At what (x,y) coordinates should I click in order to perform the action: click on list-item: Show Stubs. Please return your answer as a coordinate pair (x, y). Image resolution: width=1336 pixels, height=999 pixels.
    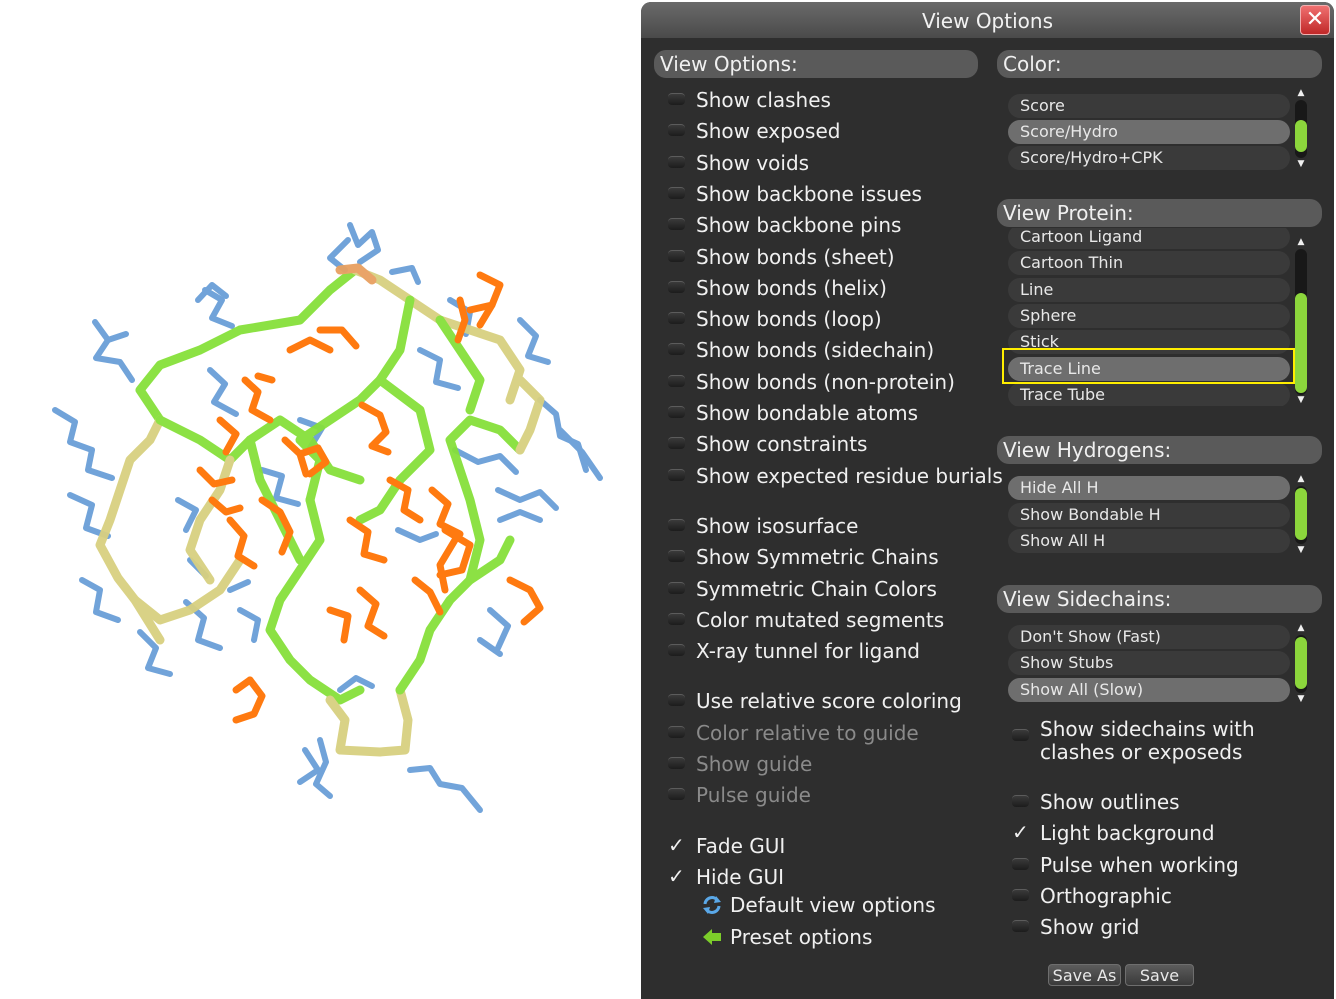
    Looking at the image, I should click on (1149, 663).